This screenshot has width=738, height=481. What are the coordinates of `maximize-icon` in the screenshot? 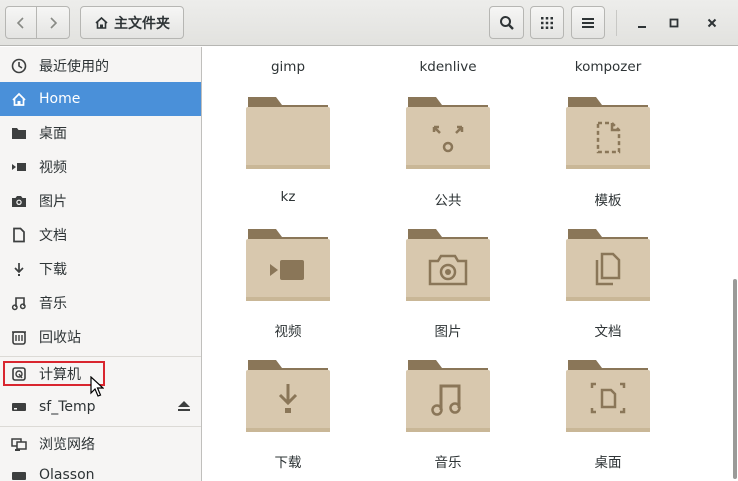 It's located at (674, 23).